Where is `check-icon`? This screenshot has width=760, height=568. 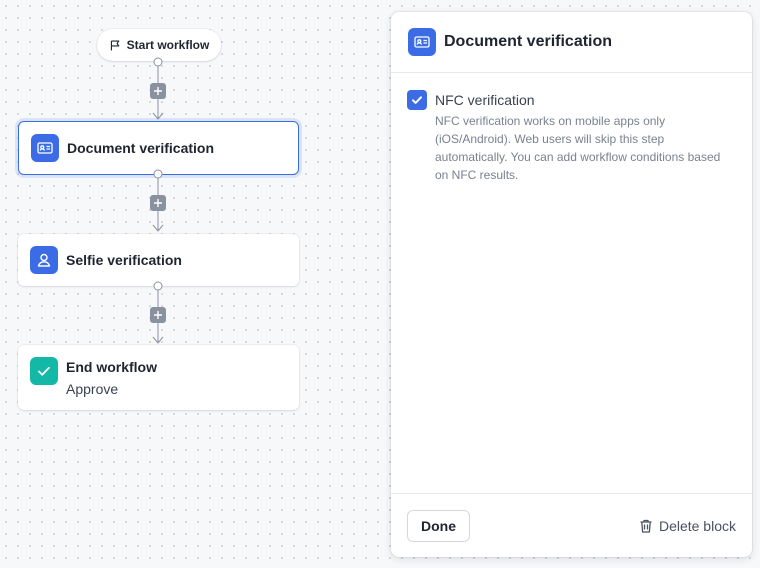
check-icon is located at coordinates (44, 371).